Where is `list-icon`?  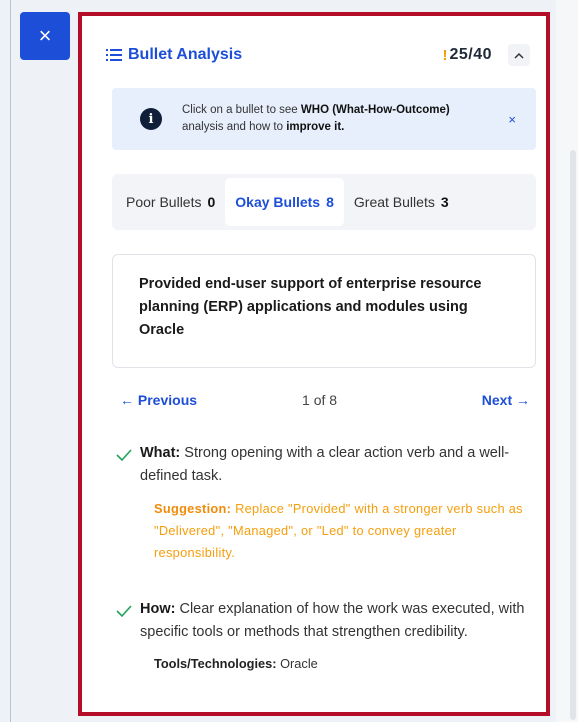
list-icon is located at coordinates (114, 55).